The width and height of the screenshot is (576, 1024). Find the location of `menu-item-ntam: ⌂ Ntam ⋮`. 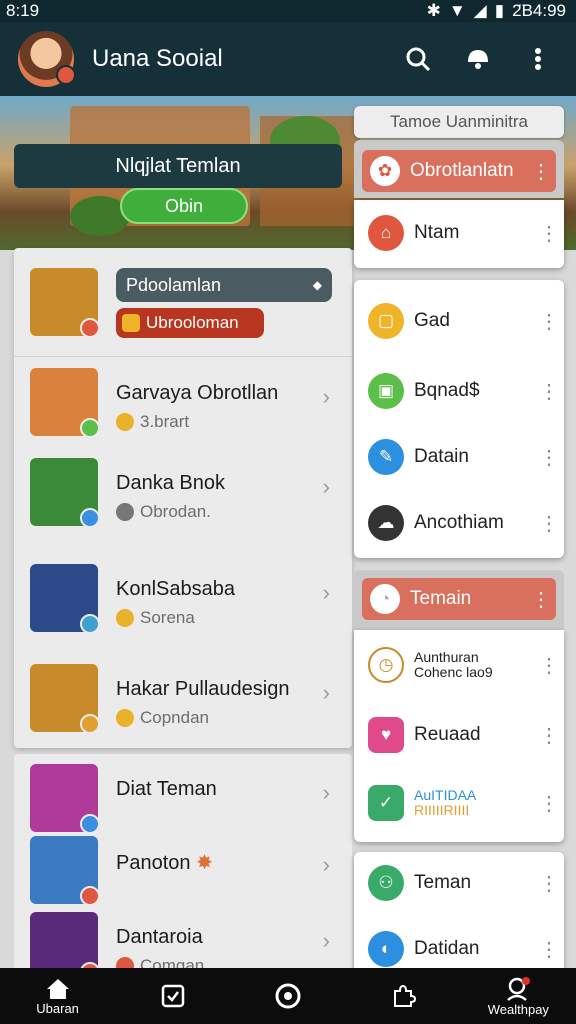

menu-item-ntam: ⌂ Ntam ⋮ is located at coordinates (459, 233).